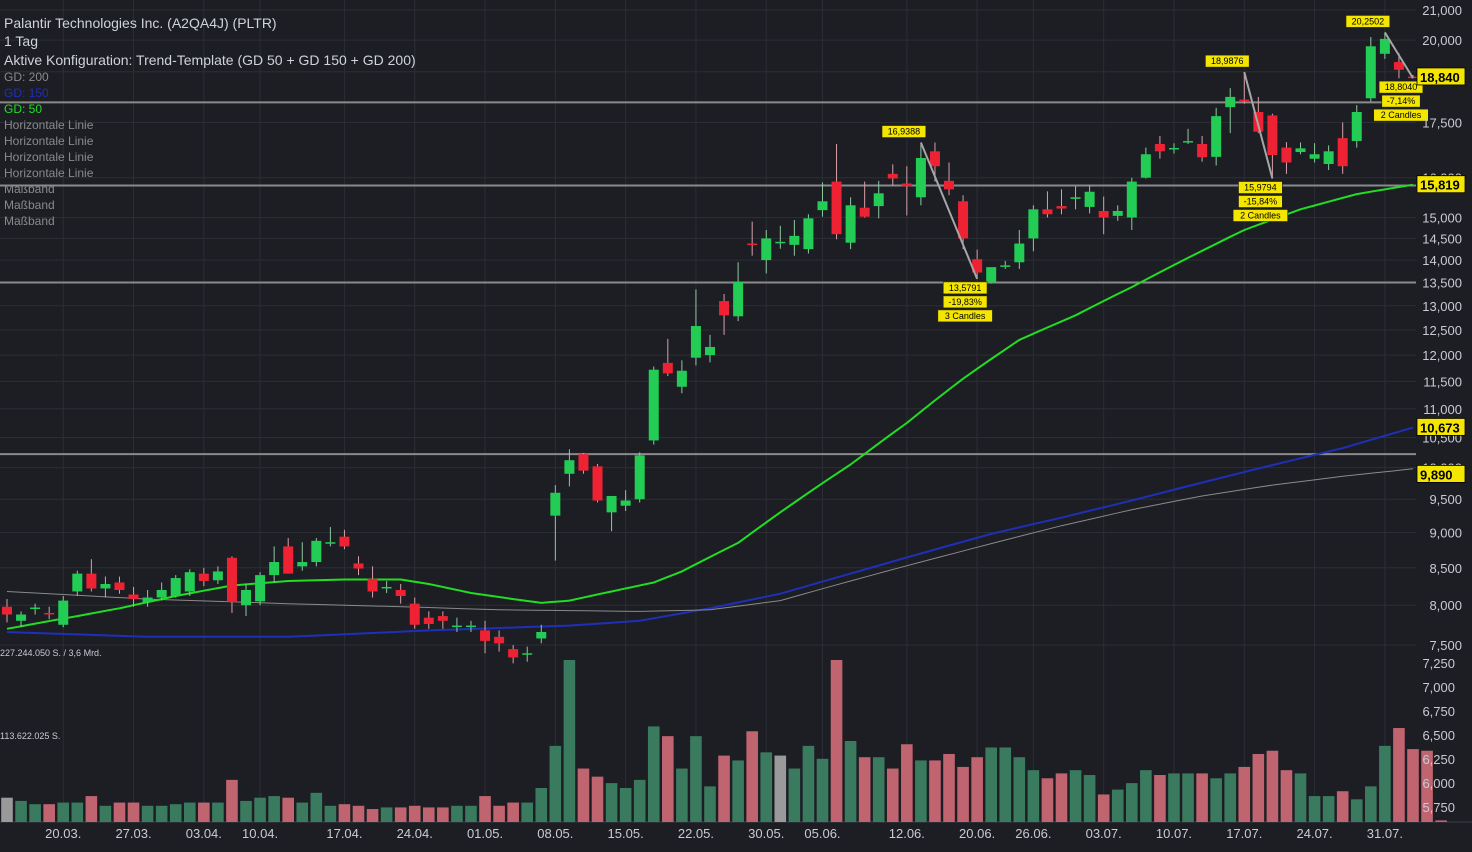 The image size is (1472, 852). I want to click on date-axis-tick: 12.06., so click(907, 833).